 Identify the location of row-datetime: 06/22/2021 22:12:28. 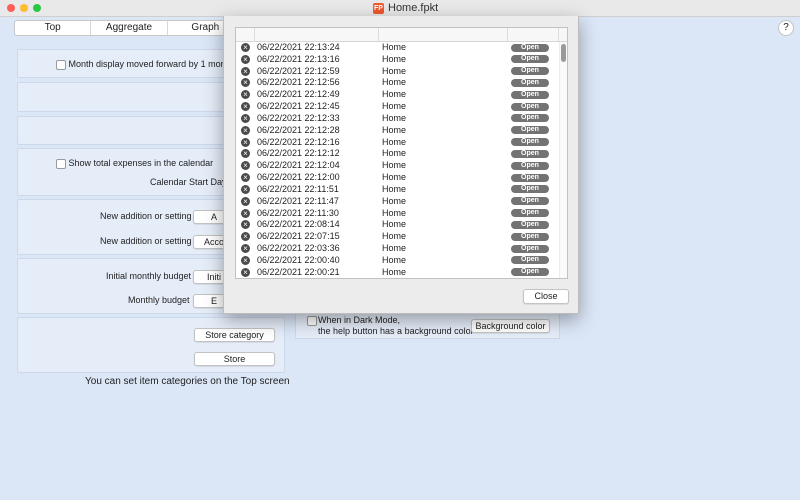
(298, 129).